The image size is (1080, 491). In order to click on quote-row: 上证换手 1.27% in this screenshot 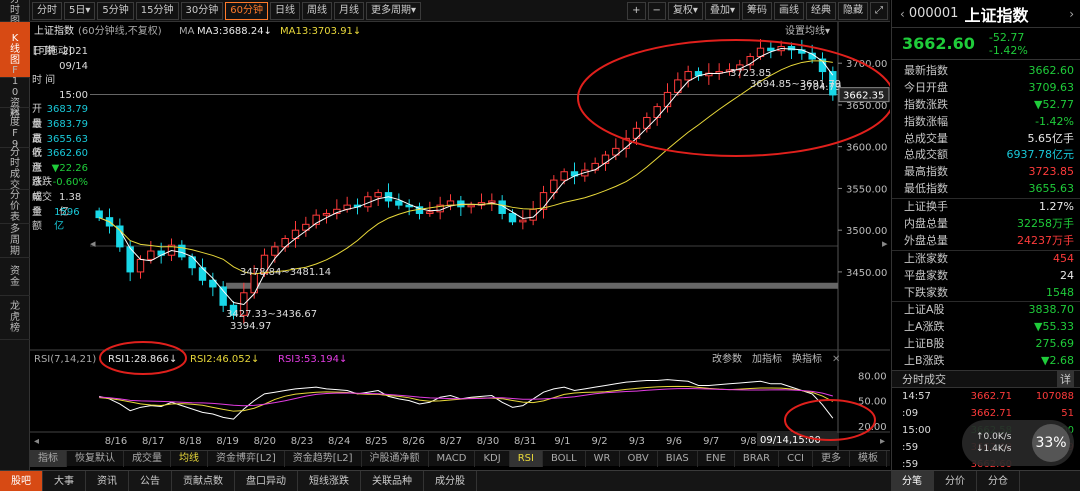, I will do `click(986, 207)`.